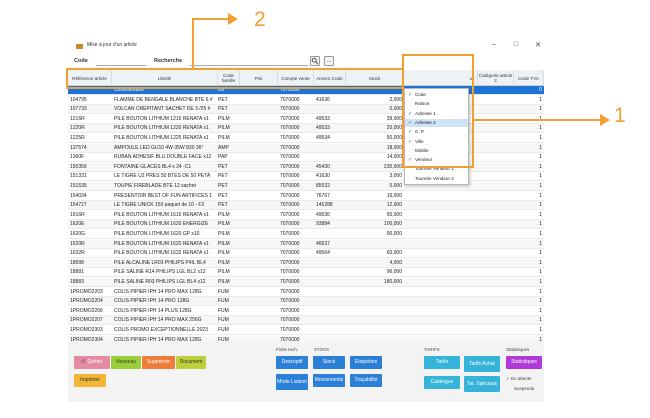 The image size is (650, 418). Describe the element at coordinates (605, 120) in the screenshot. I see `annotation-arrow-1-icon` at that location.